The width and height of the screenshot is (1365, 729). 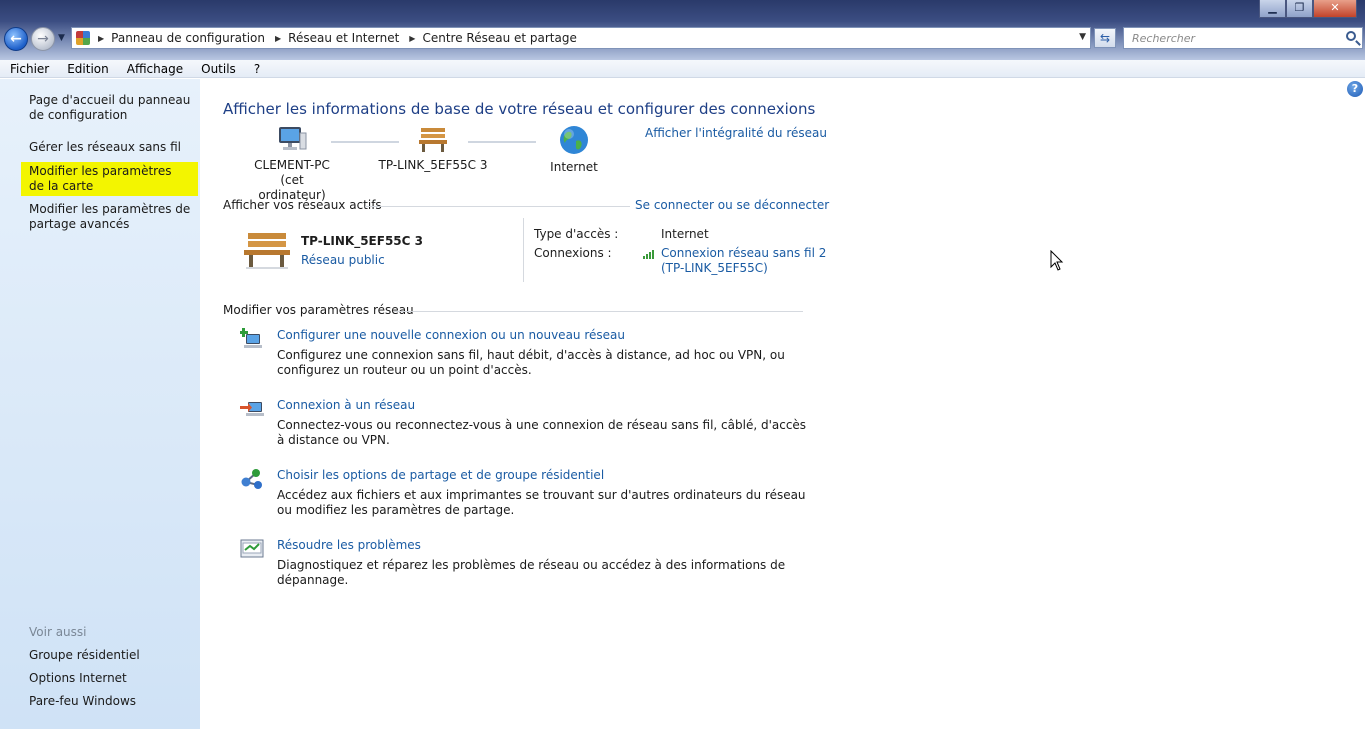 What do you see at coordinates (111, 147) in the screenshot?
I see `sidebar-link-manage-wireless: Gérer les réseaux sans fil` at bounding box center [111, 147].